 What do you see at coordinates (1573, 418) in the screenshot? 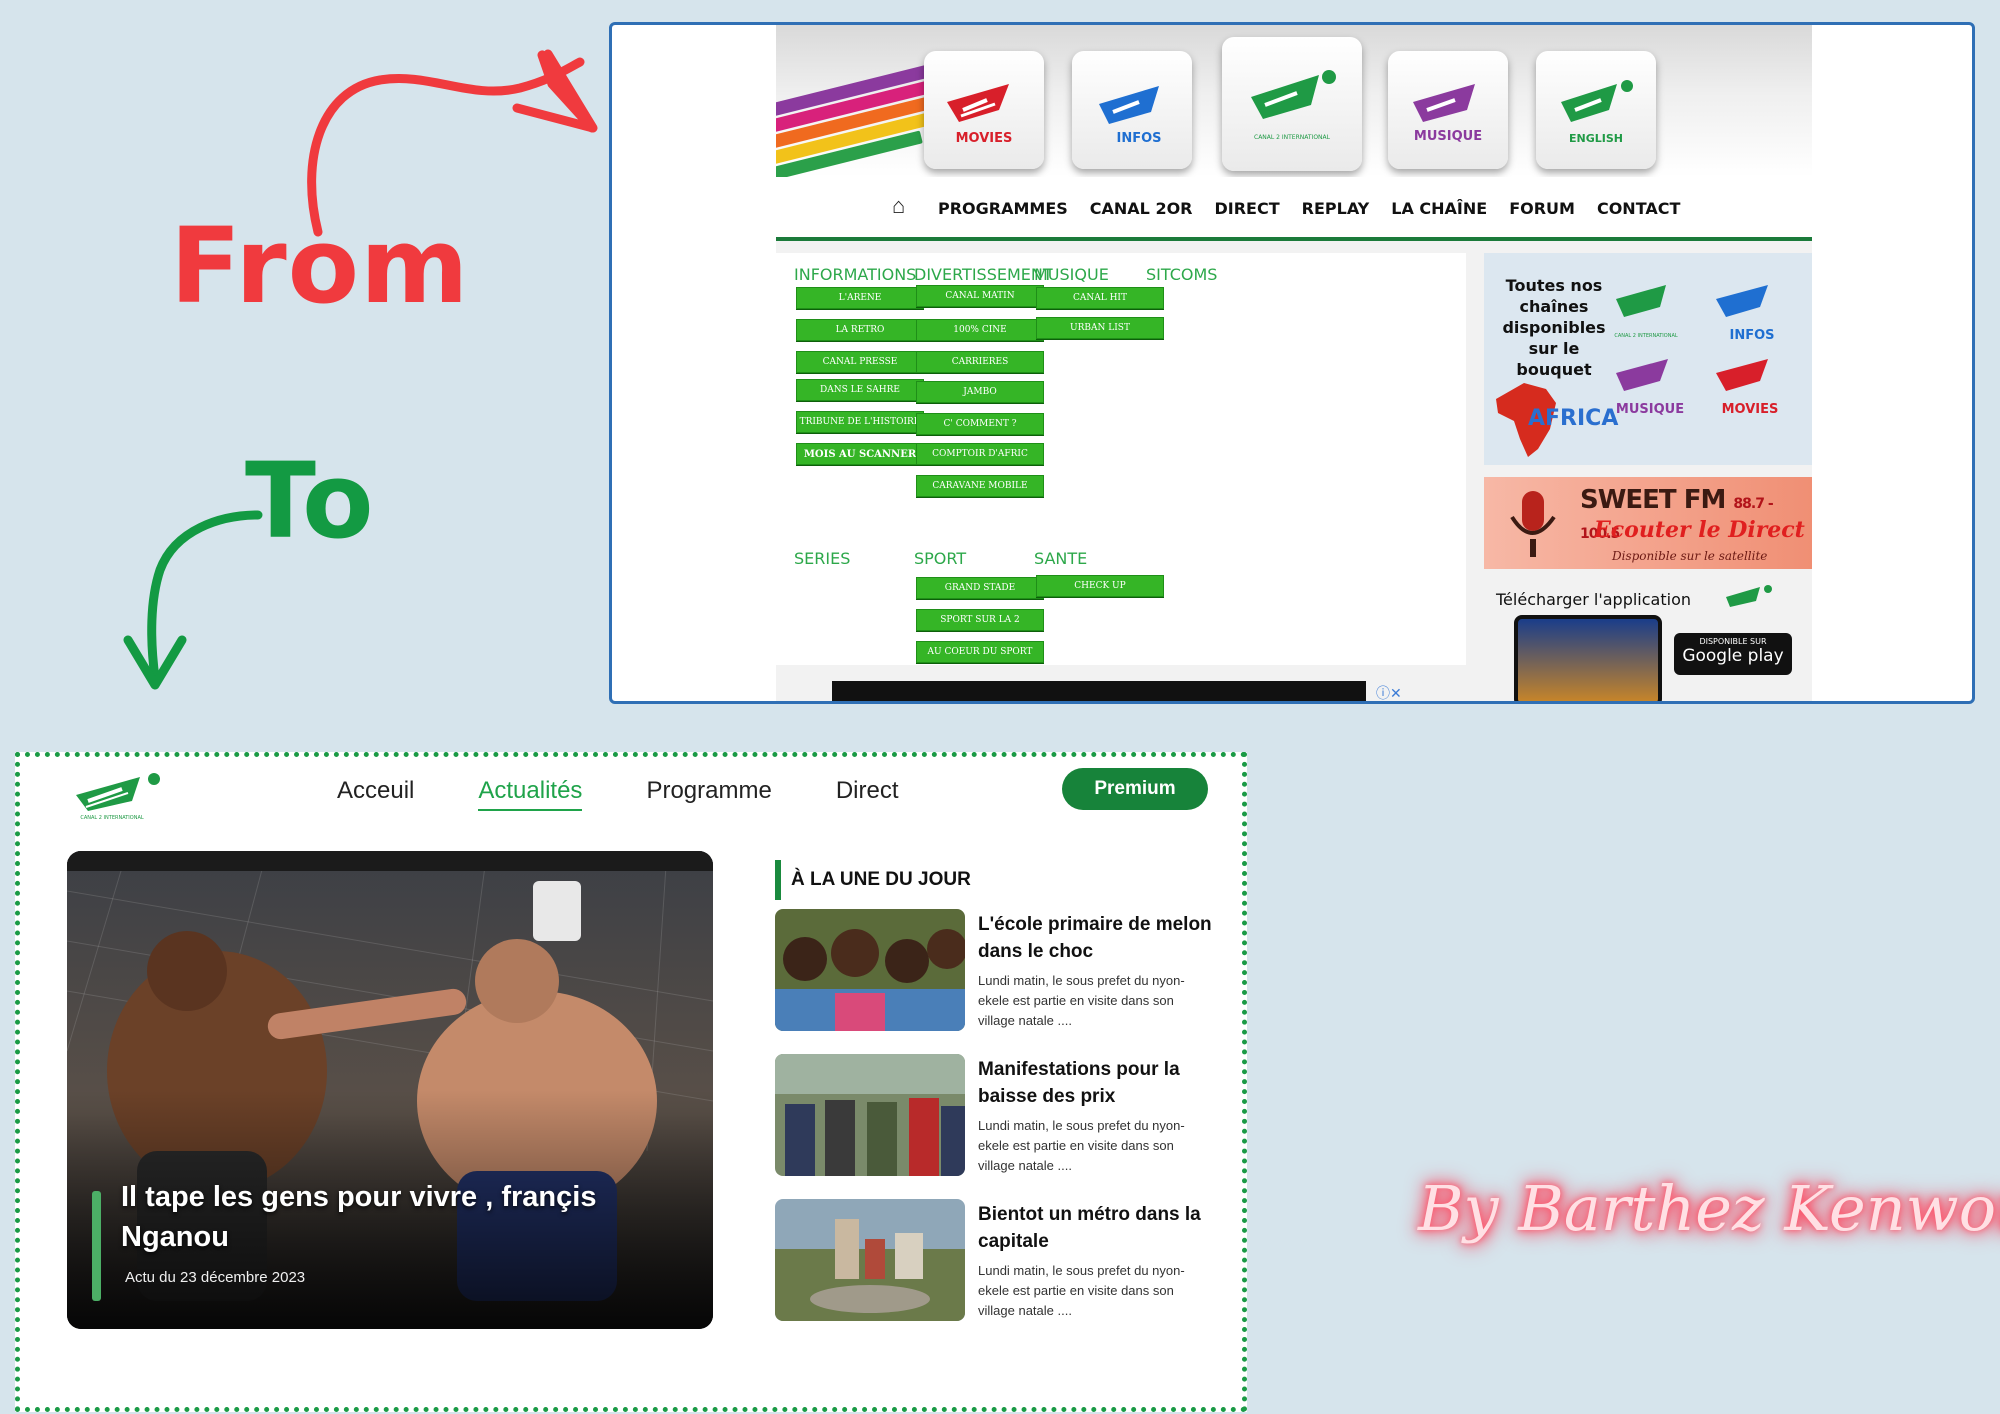
I see `africa-label: AFRICA` at bounding box center [1573, 418].